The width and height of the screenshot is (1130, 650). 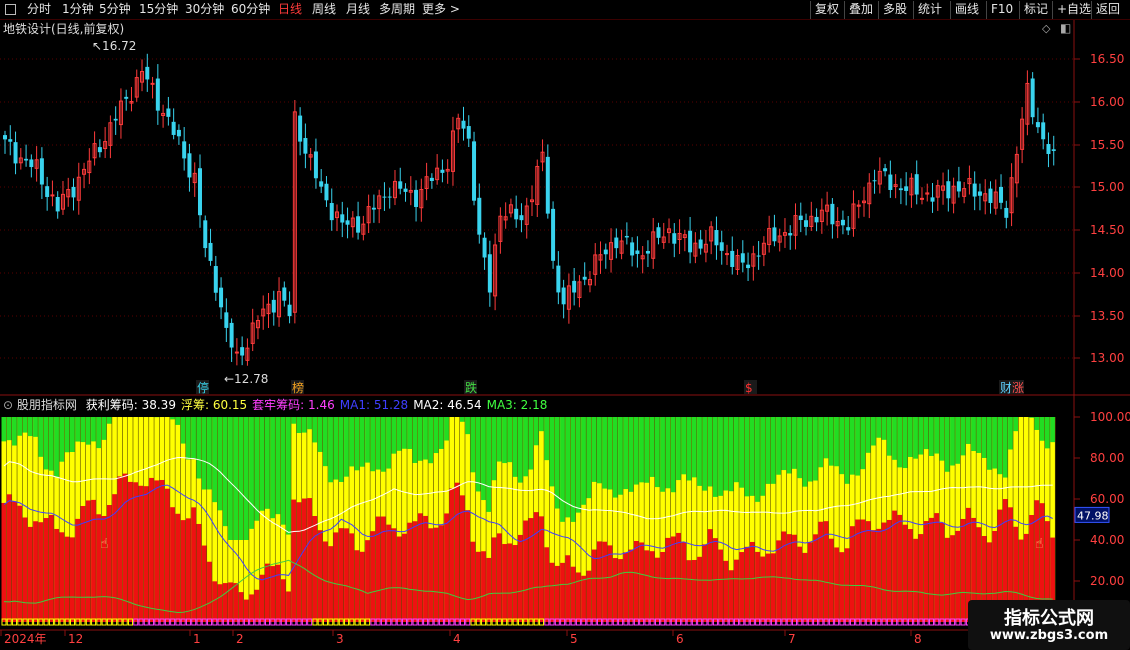 I want to click on x-axis-label: 1, so click(x=197, y=639).